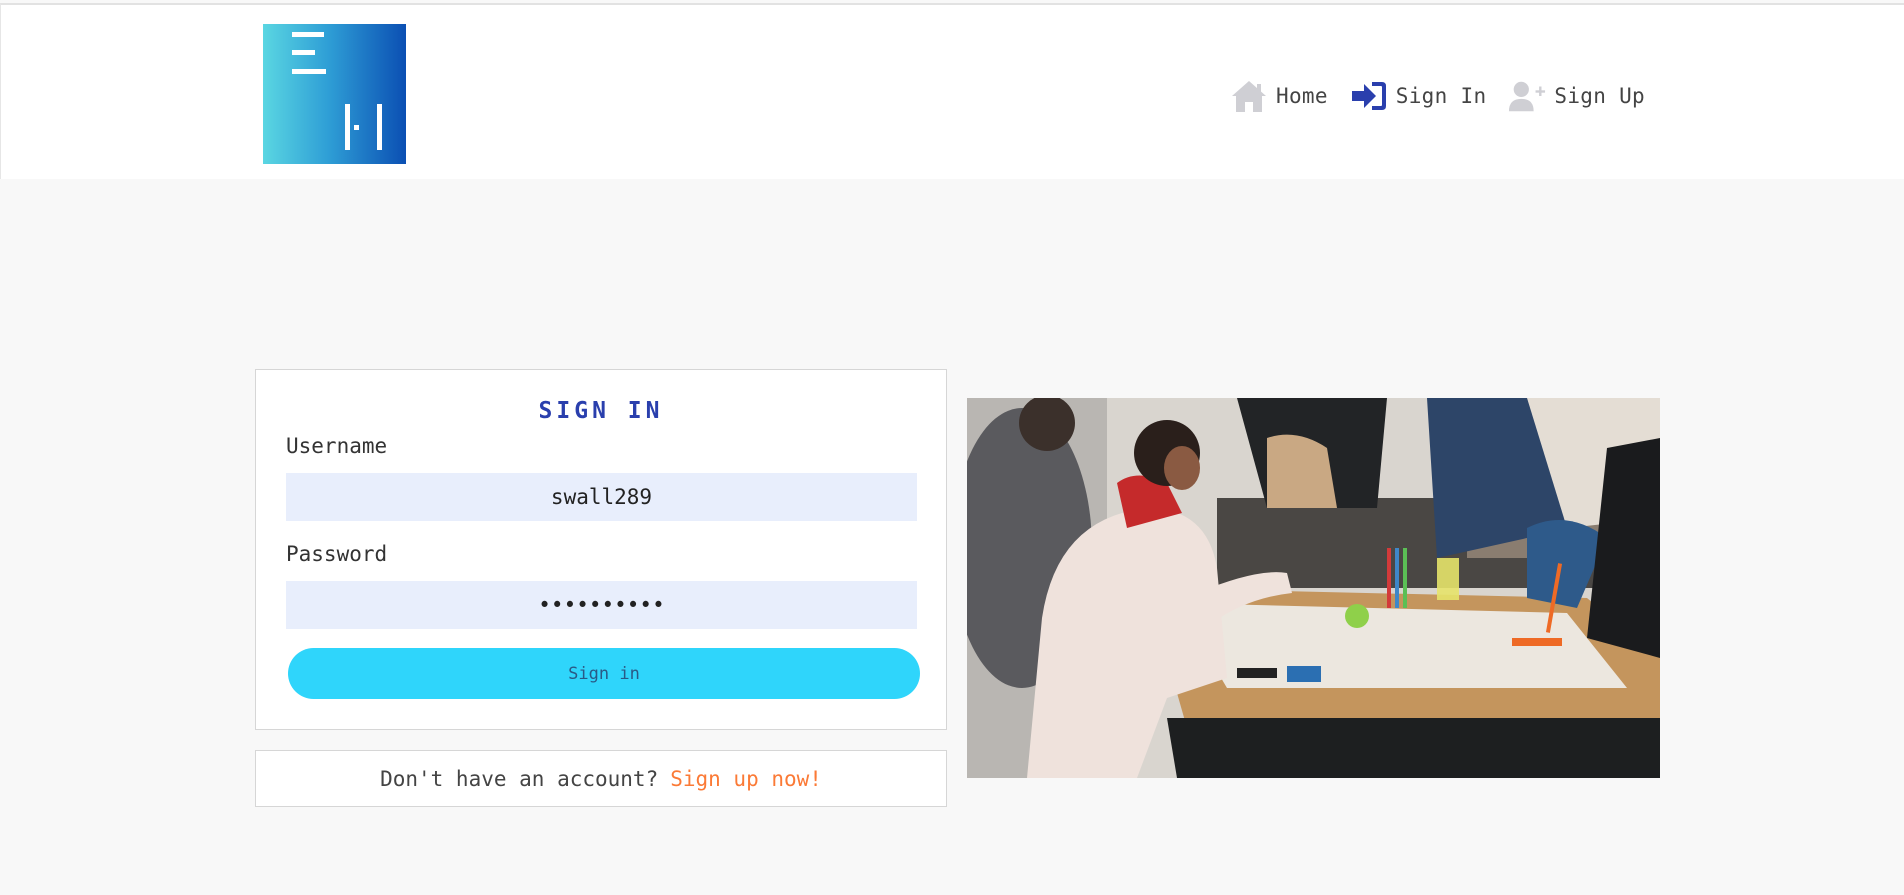 This screenshot has height=895, width=1904. Describe the element at coordinates (601, 605) in the screenshot. I see `password-input` at that location.